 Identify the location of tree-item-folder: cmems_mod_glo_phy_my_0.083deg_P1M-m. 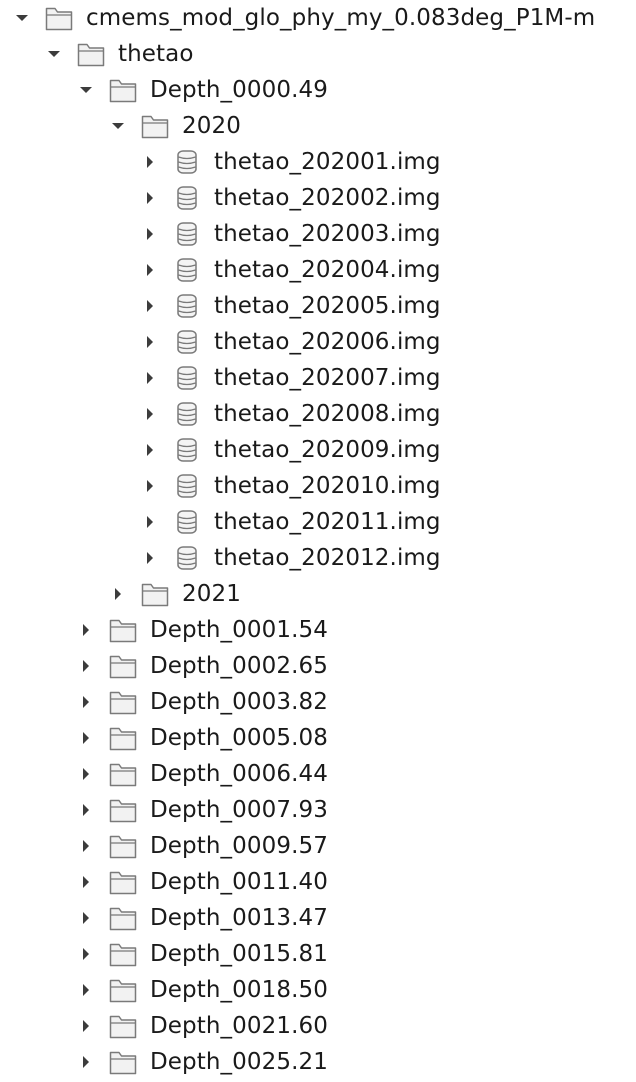
(318, 18).